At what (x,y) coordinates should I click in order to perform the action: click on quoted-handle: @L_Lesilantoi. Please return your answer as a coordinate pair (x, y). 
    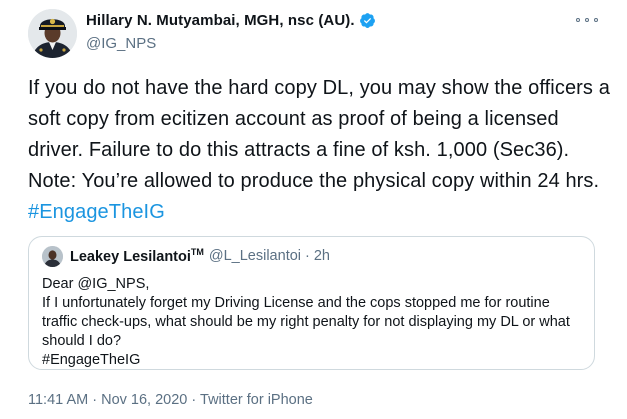
    Looking at the image, I should click on (255, 256).